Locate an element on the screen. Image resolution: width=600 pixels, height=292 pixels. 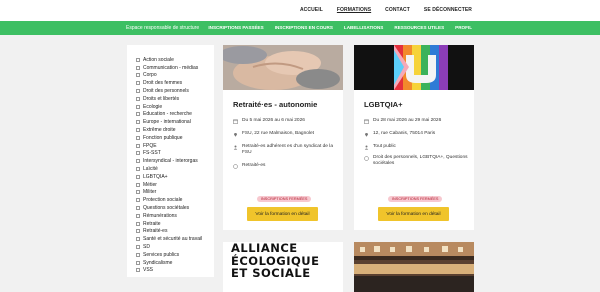
filter-item: Droit des personnels is located at coordinates (175, 91).